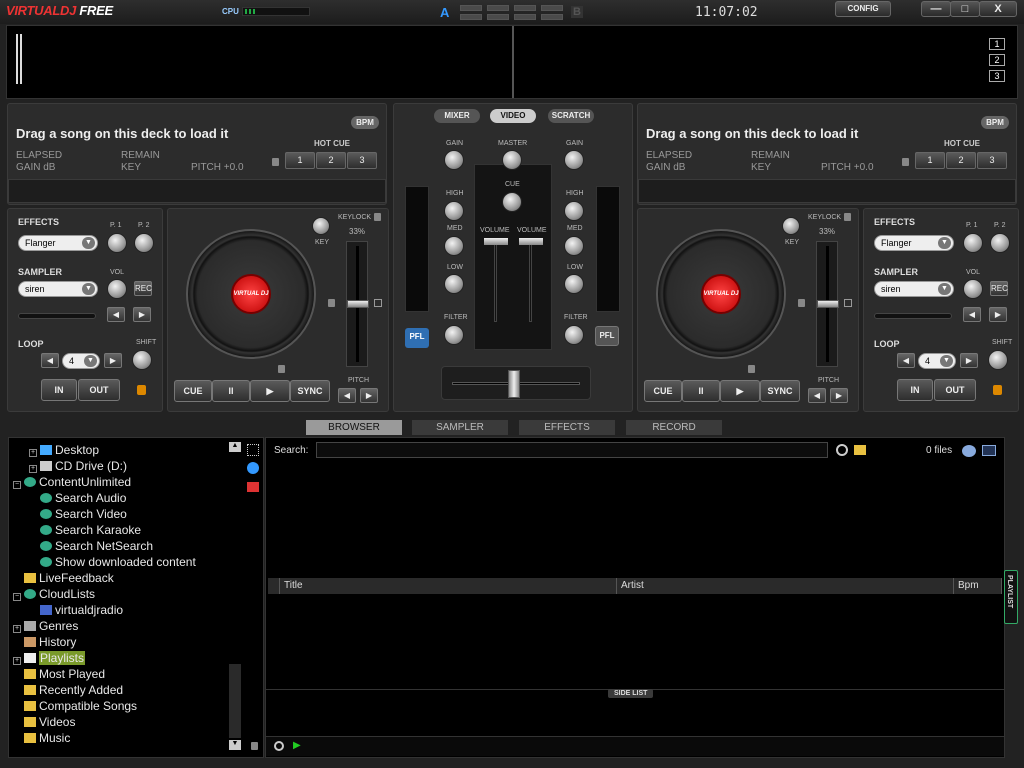 This screenshot has height=768, width=1024. What do you see at coordinates (365, 122) in the screenshot?
I see `bpm-button: BPM` at bounding box center [365, 122].